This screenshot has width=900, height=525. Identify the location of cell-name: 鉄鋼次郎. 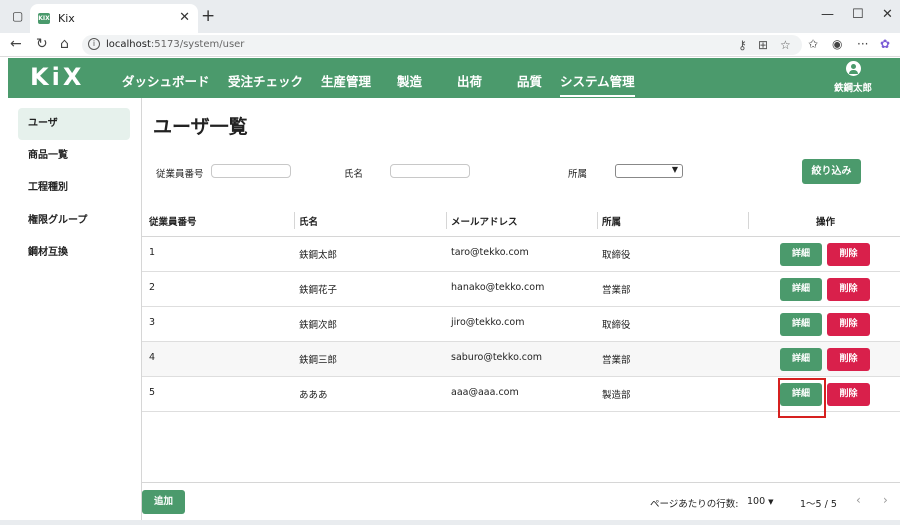
(318, 325).